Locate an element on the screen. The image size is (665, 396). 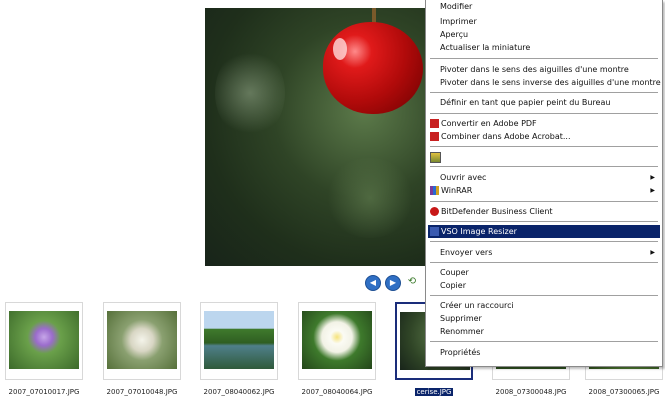
menu-item-ouvrir-avec: Ouvrir avec ▶ is located at coordinates (544, 177).